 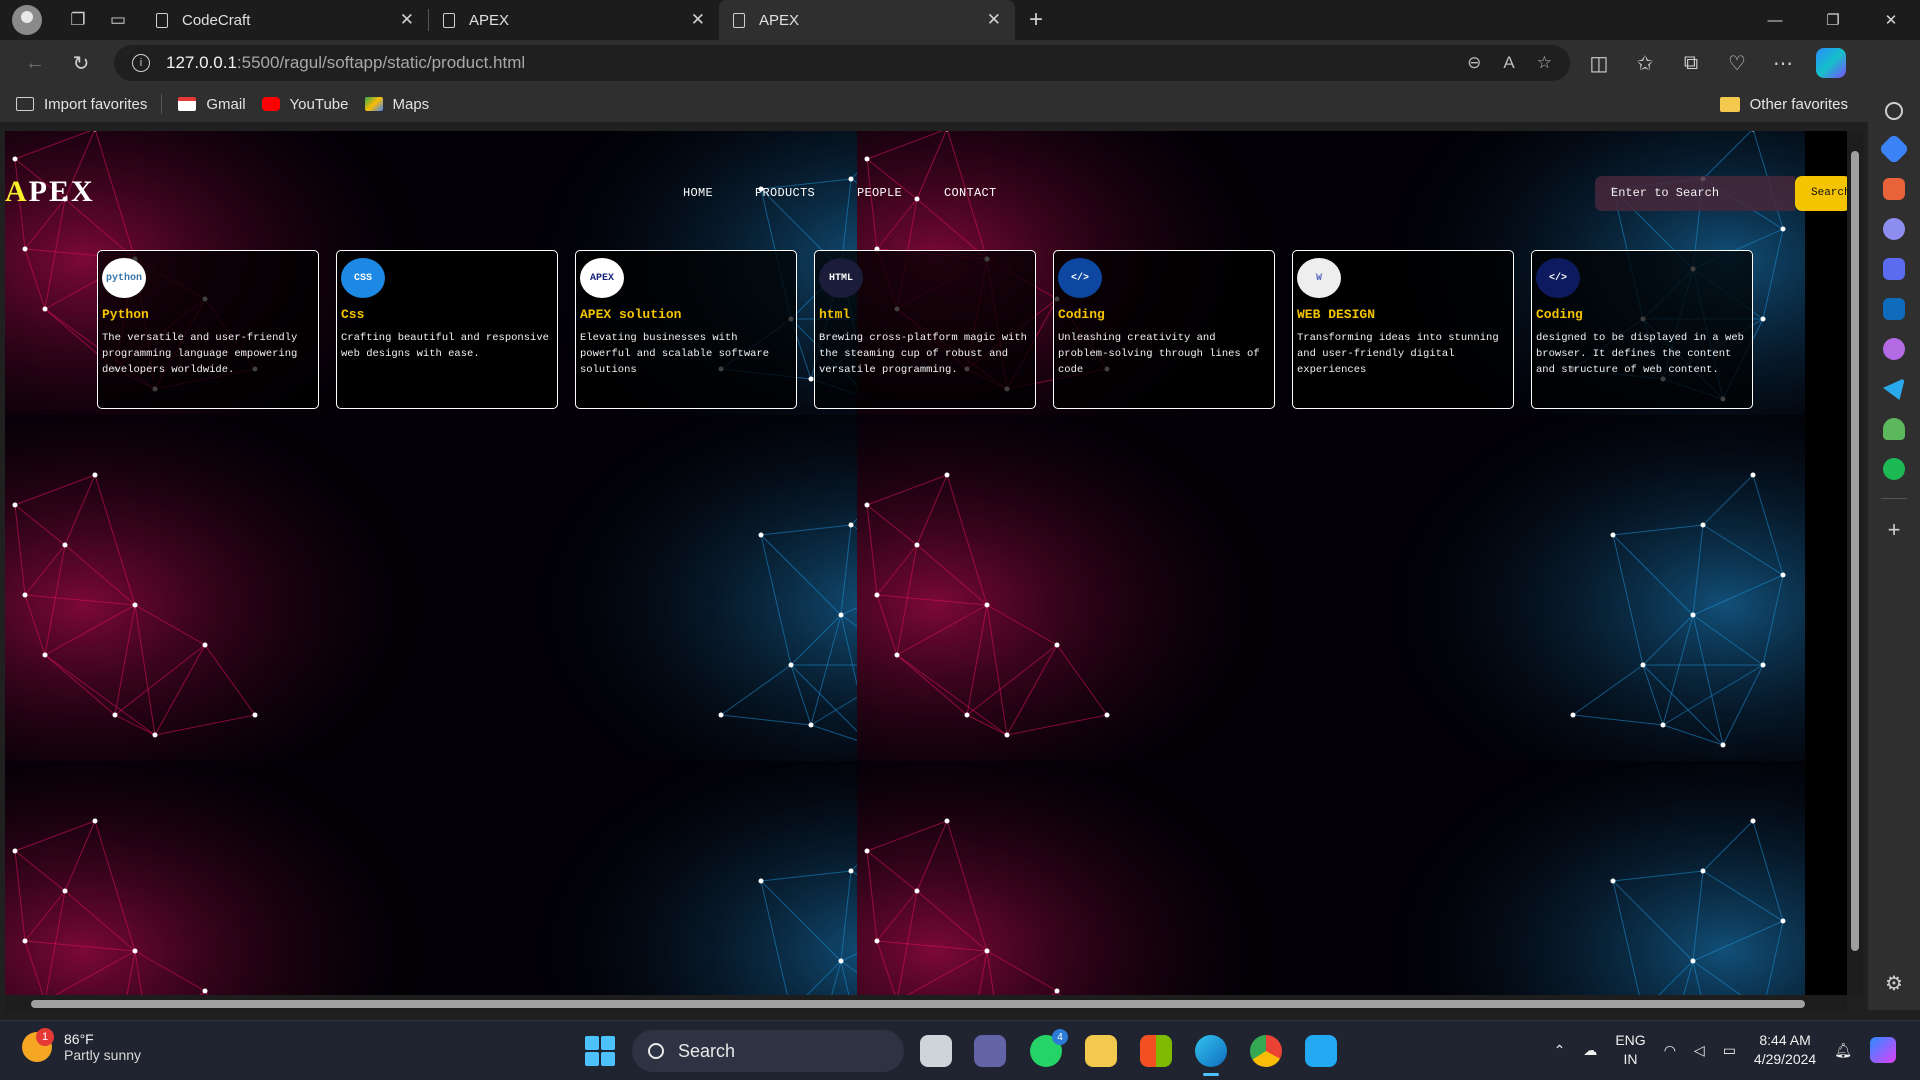 I want to click on menu-products: PRODUCTS, so click(x=785, y=193).